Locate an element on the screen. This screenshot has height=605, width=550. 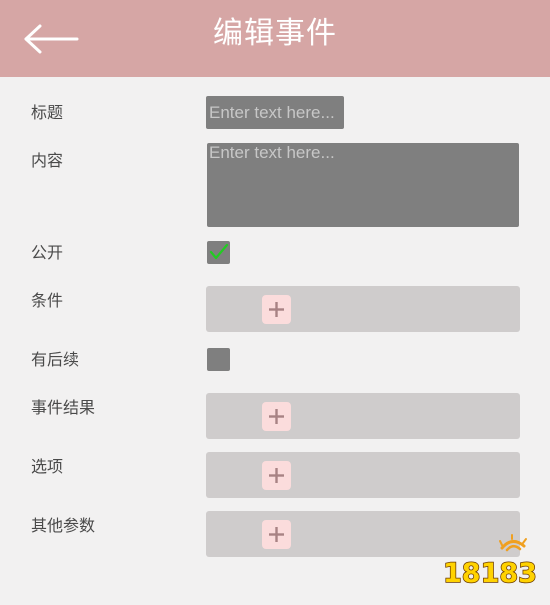
params-label: 其他参数 is located at coordinates (63, 525).